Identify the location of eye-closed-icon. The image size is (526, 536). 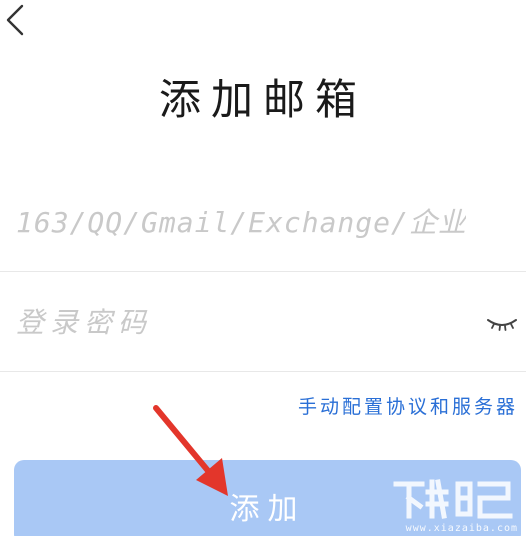
(502, 325).